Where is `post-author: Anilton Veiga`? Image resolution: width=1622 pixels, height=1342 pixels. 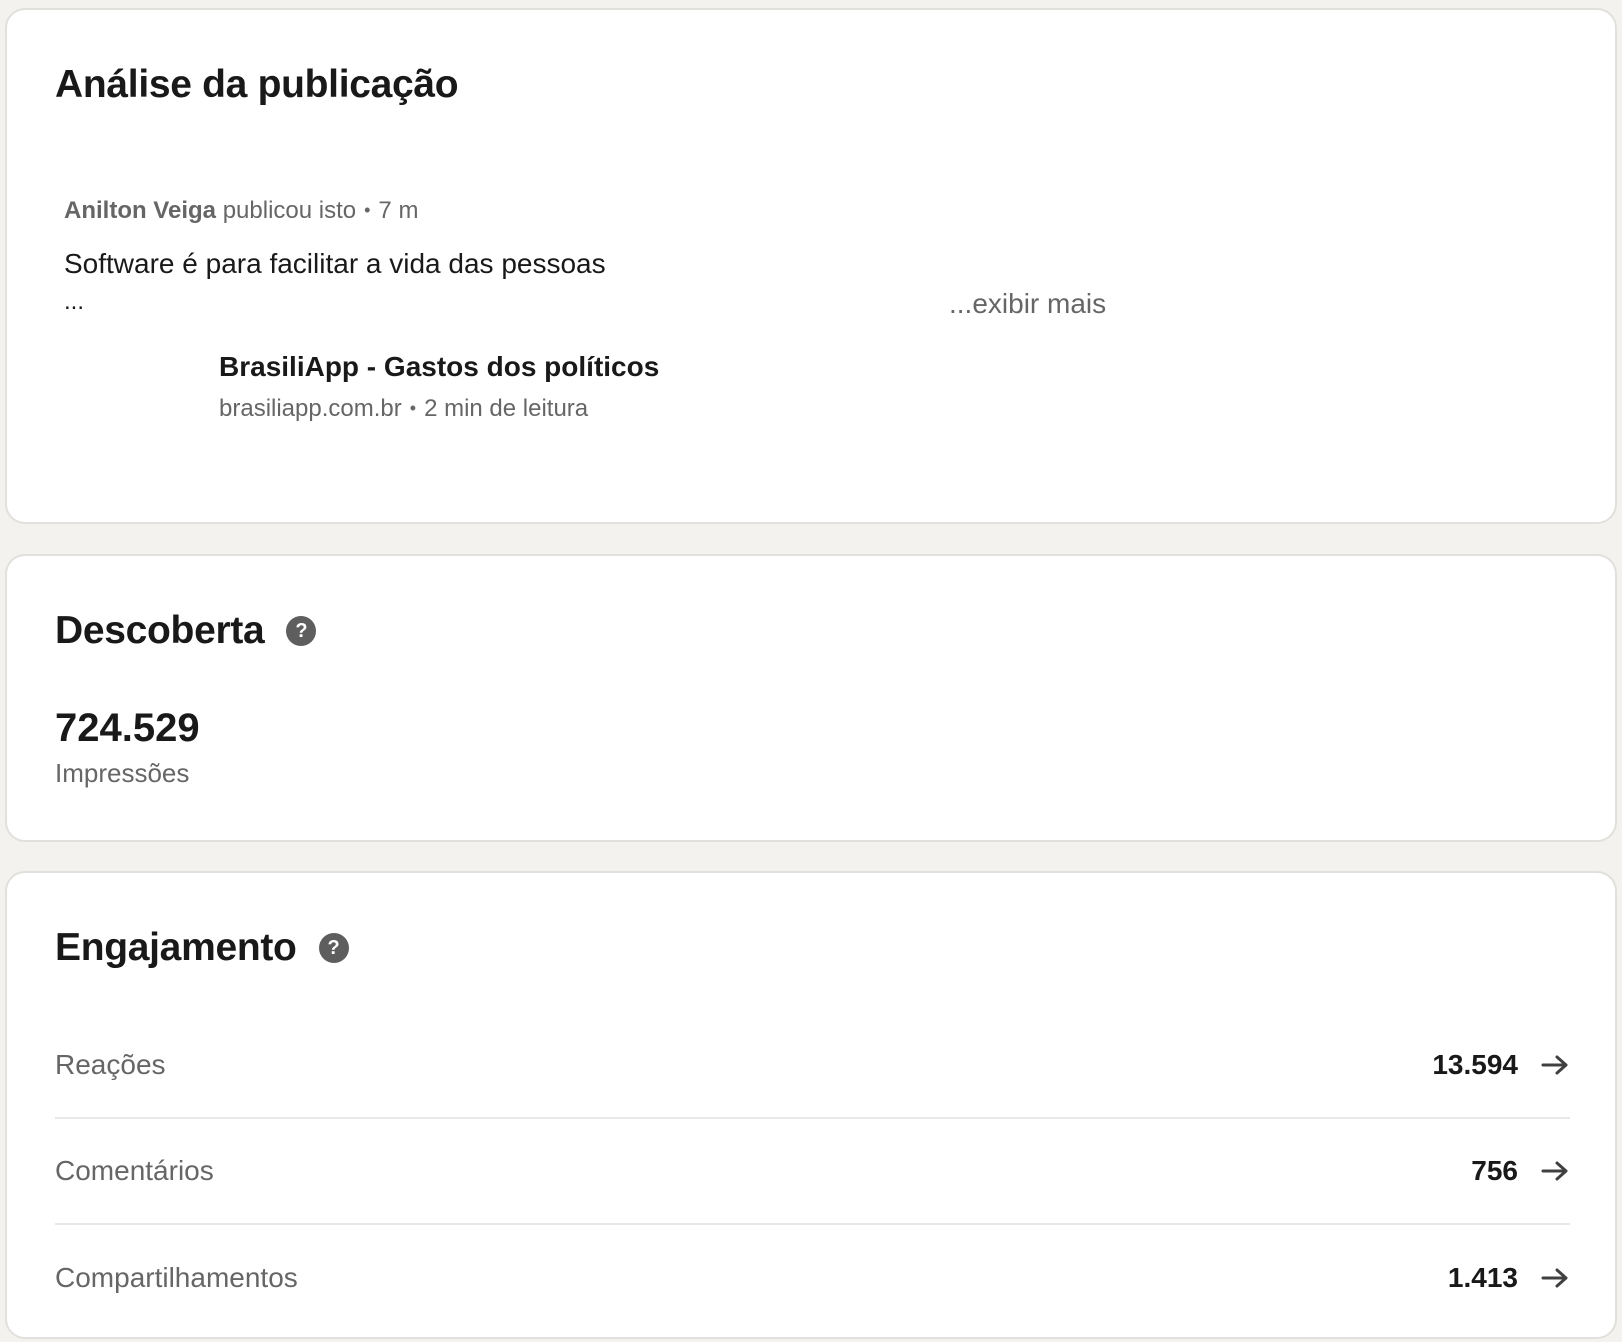
post-author: Anilton Veiga is located at coordinates (140, 210).